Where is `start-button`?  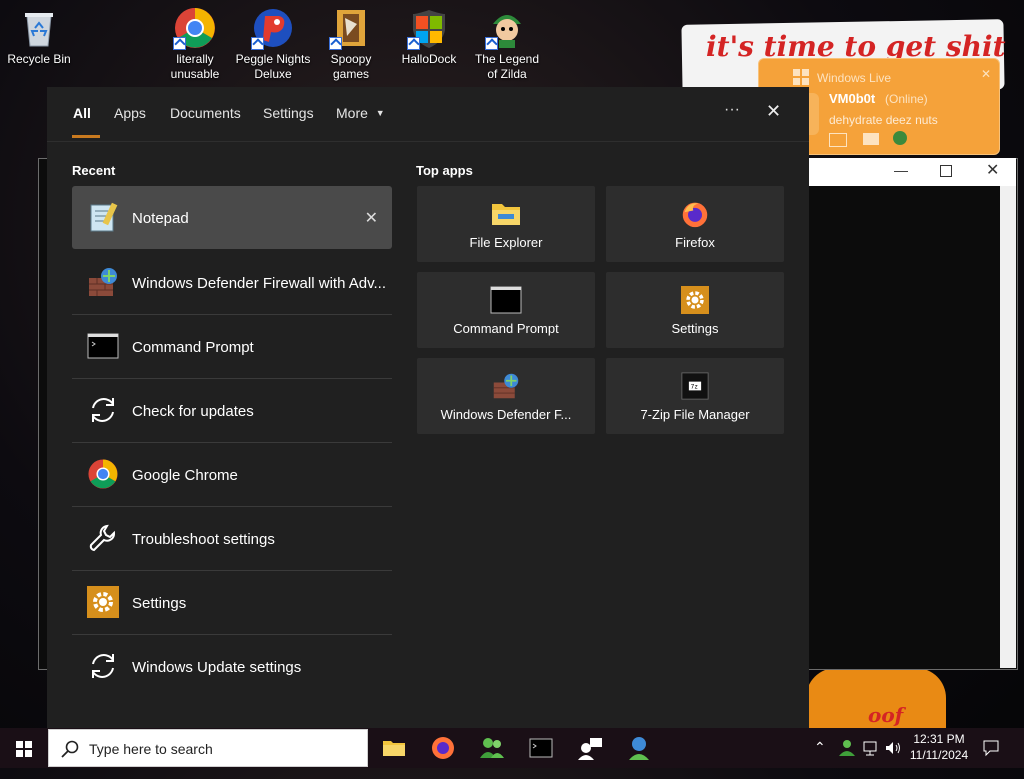 start-button is located at coordinates (24, 748).